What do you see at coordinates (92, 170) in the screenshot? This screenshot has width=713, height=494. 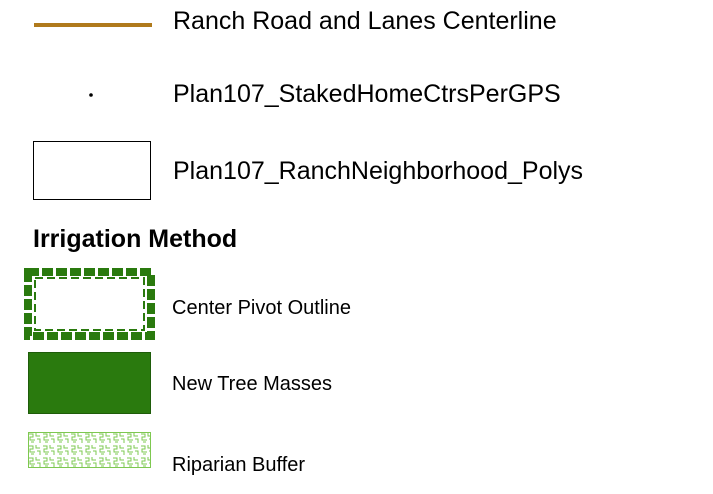 I see `neighborhood-polygon-symbol` at bounding box center [92, 170].